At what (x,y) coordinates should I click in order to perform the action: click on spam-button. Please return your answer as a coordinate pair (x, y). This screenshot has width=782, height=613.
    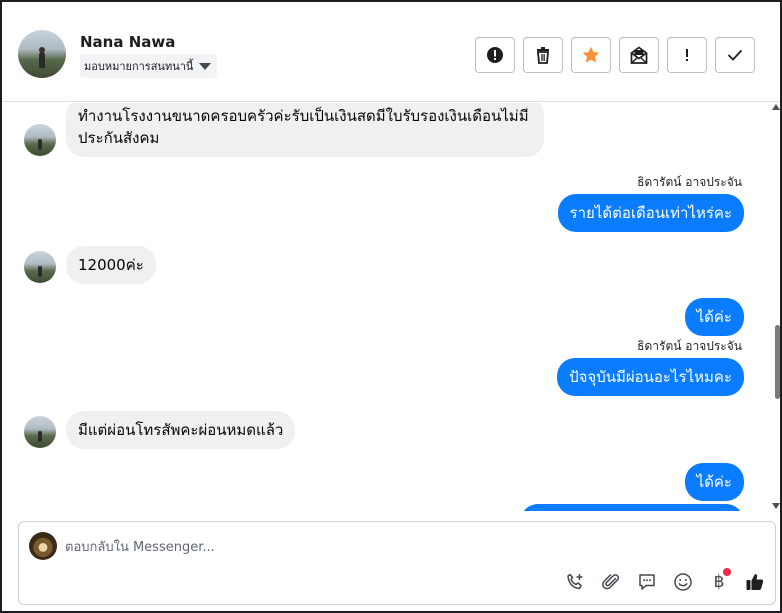
    Looking at the image, I should click on (495, 55).